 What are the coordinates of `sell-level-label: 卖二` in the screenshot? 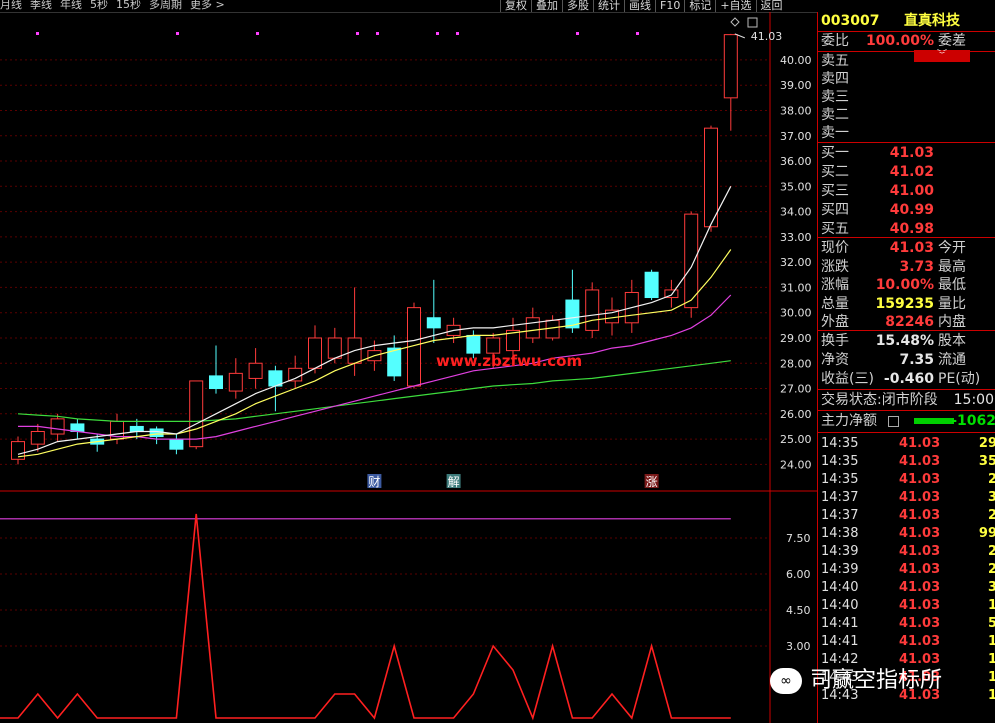 It's located at (835, 115).